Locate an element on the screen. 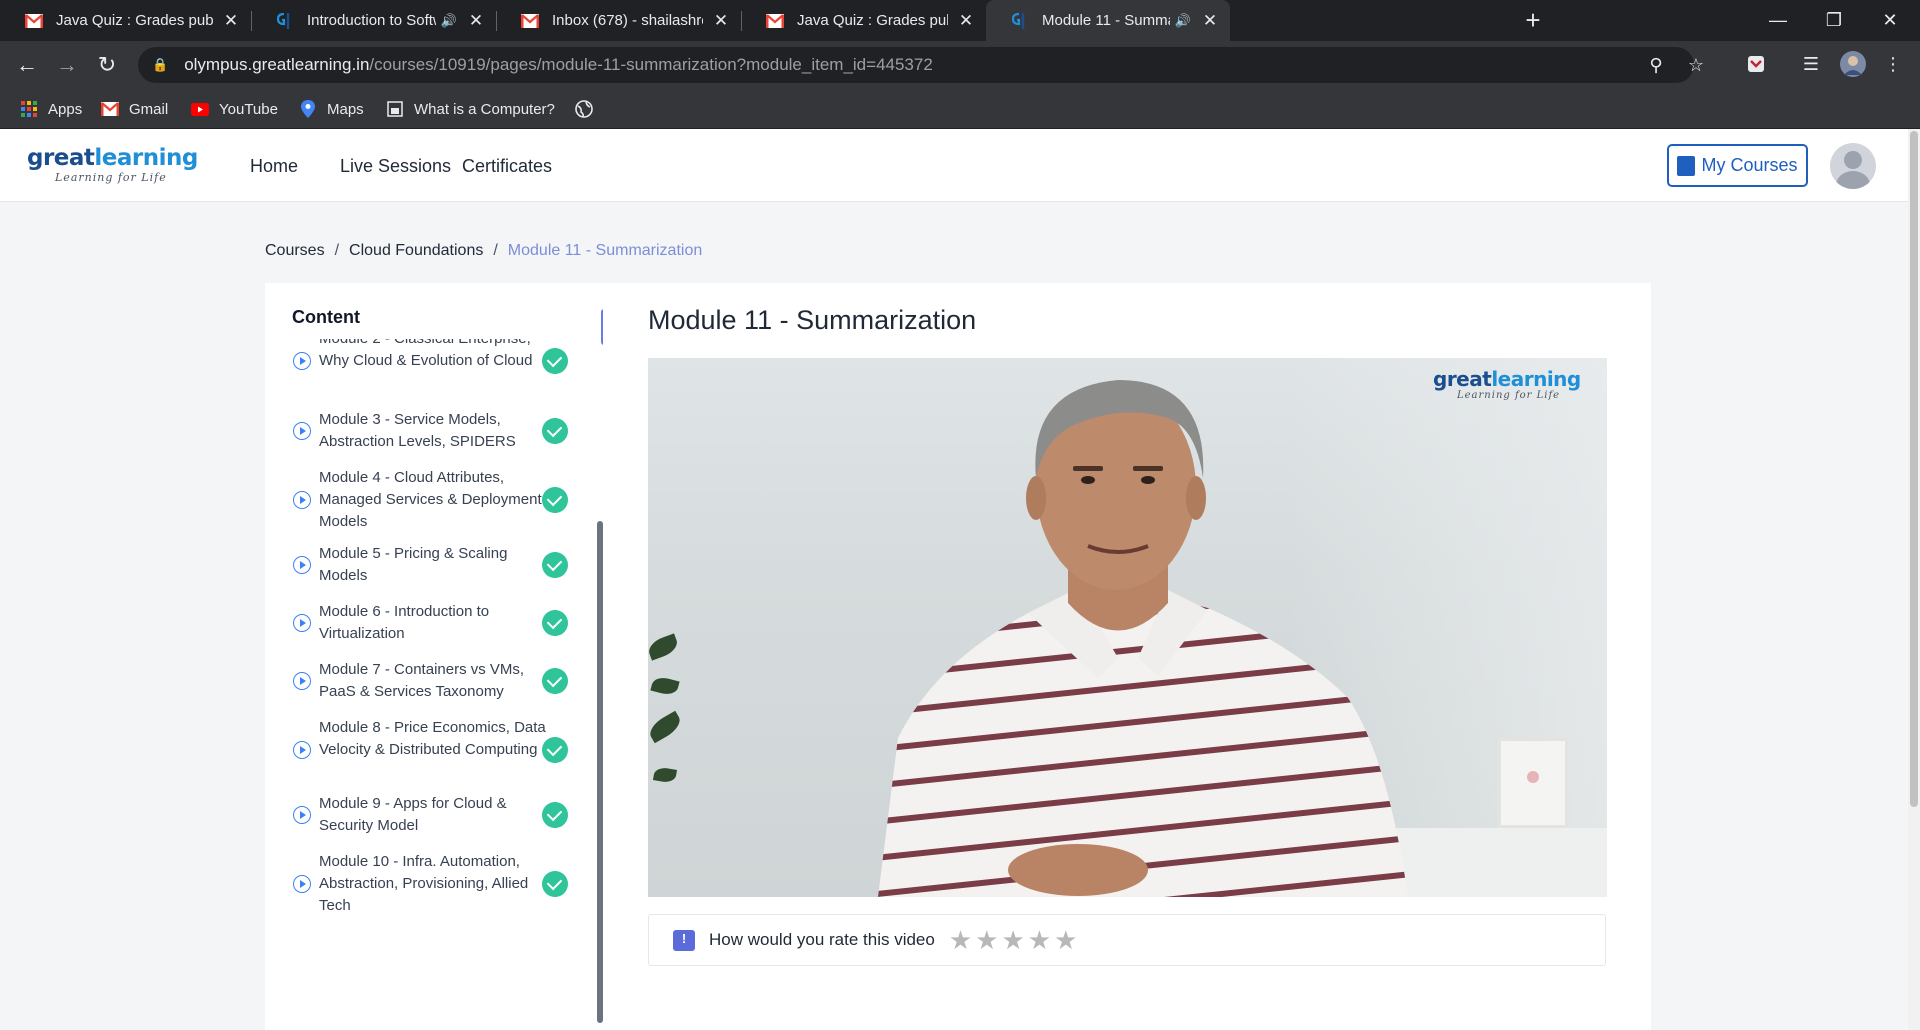 This screenshot has height=1030, width=1920. greatlearning-logo: greatlearning Learning for Life is located at coordinates (112, 164).